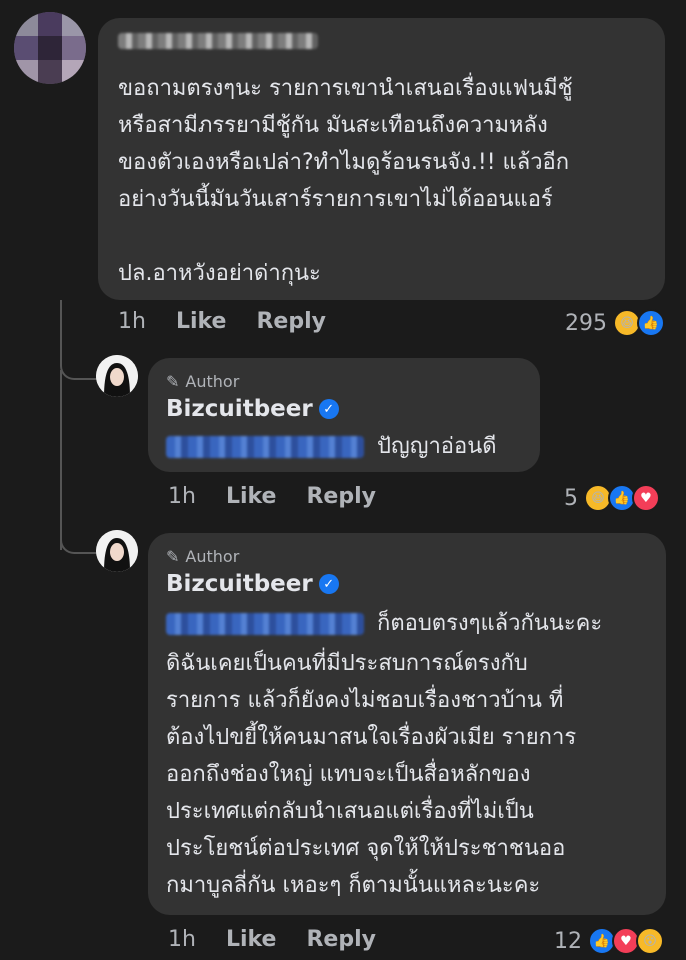 This screenshot has height=960, width=686. What do you see at coordinates (571, 498) in the screenshot?
I see `reaction-count: 5` at bounding box center [571, 498].